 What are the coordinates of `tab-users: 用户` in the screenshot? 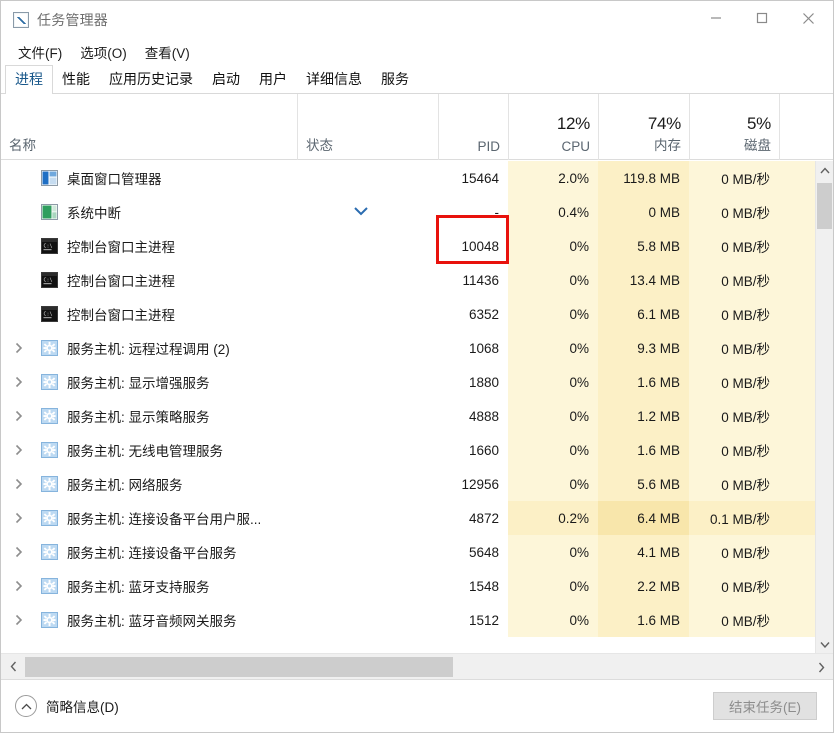 It's located at (273, 79).